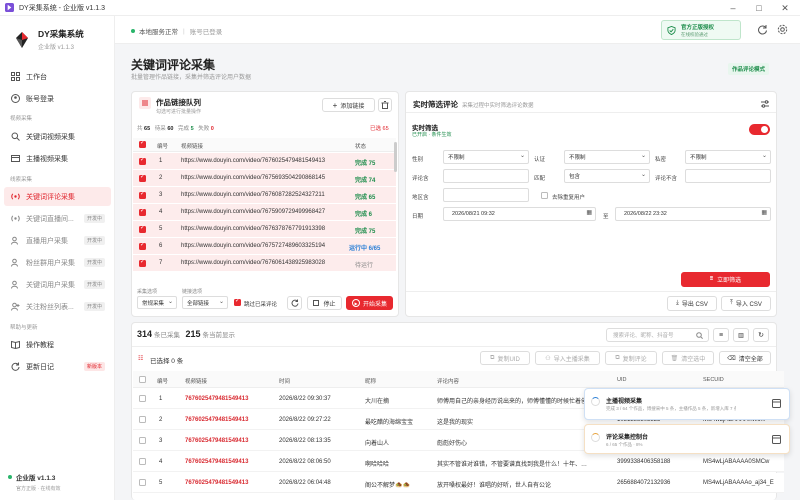 This screenshot has width=800, height=500. What do you see at coordinates (57, 284) in the screenshot?
I see `sidebar-item-keyword-user: 关键词用户采集 开发中` at bounding box center [57, 284].